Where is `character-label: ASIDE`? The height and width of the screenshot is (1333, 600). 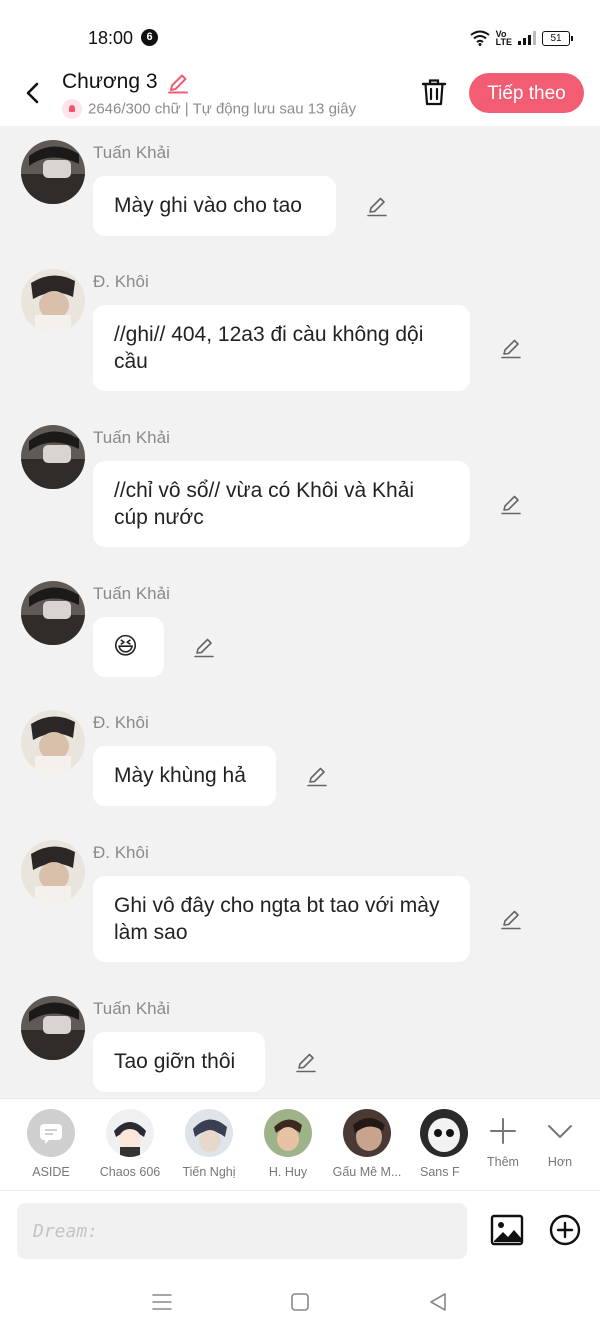
character-label: ASIDE is located at coordinates (51, 1172).